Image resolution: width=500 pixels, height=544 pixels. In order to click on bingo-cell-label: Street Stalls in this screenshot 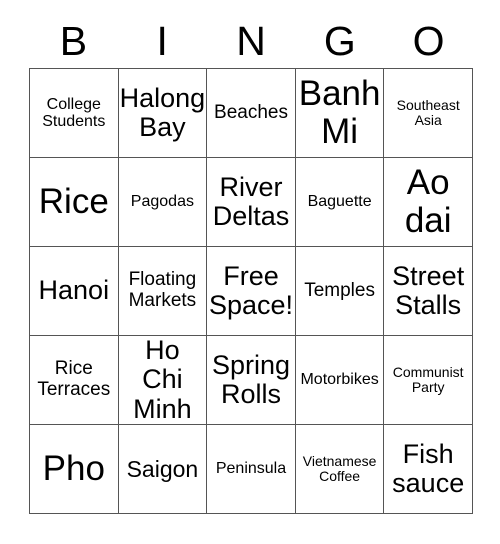, I will do `click(428, 290)`.